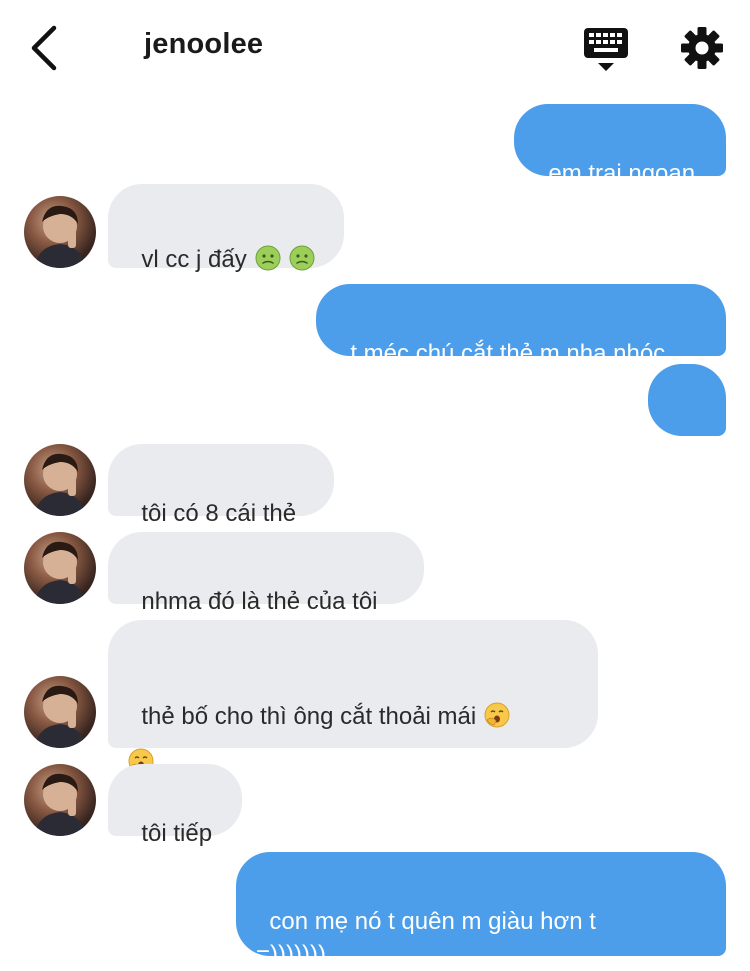 This screenshot has height=971, width=750. What do you see at coordinates (266, 573) in the screenshot?
I see `message-bubble-incoming: nhma đó là thẻ của tôi` at bounding box center [266, 573].